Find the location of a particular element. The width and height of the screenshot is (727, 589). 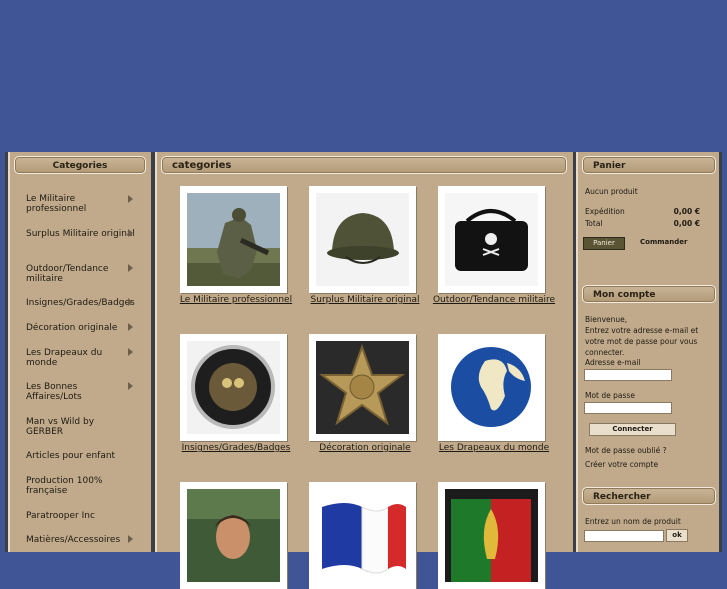

product-card-militaire is located at coordinates (233, 239).